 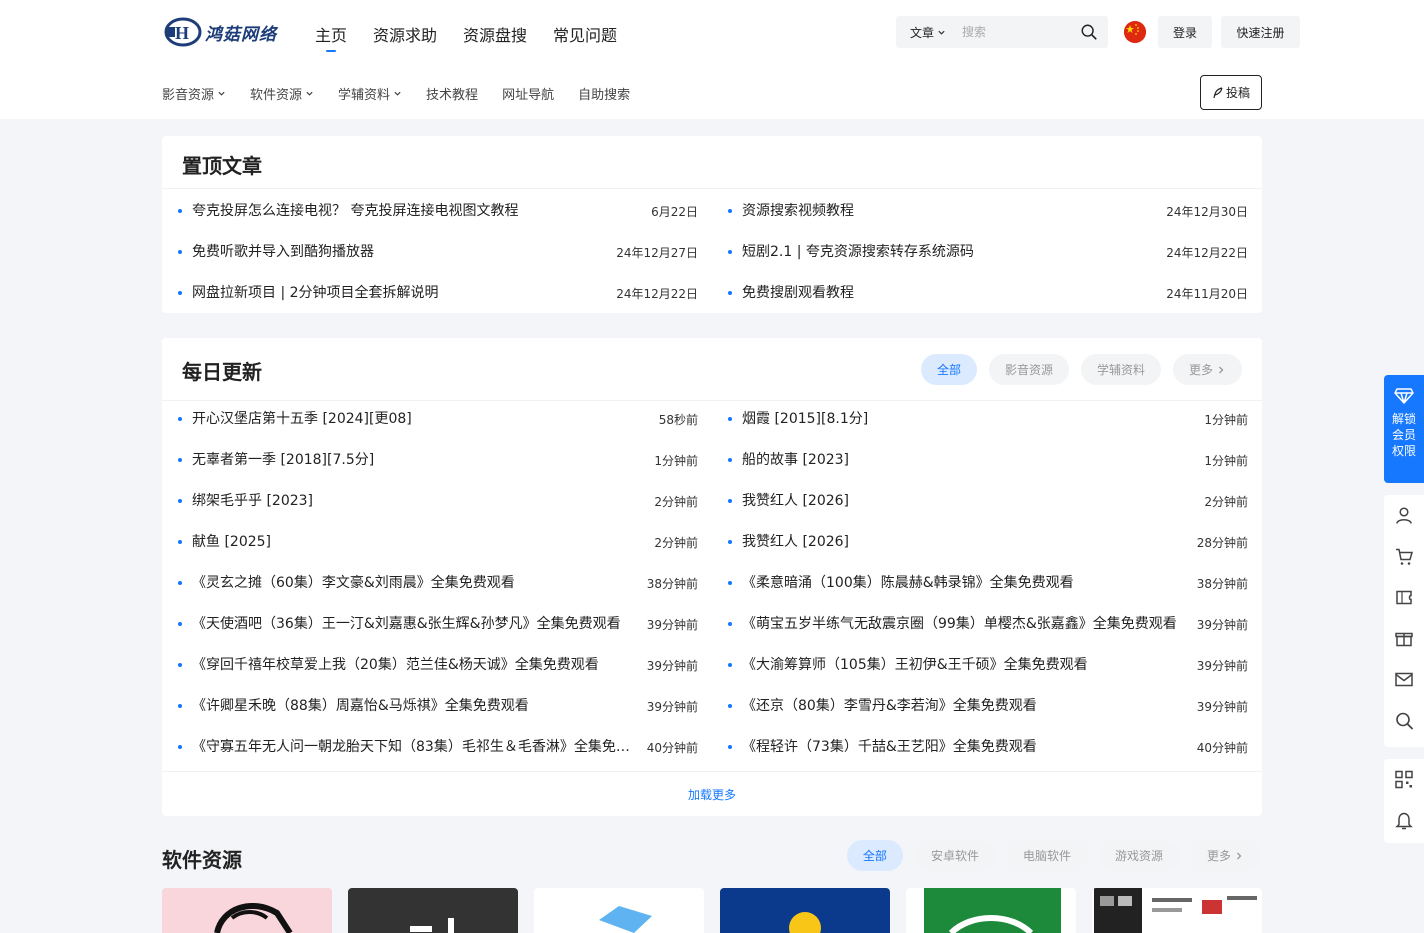 What do you see at coordinates (795, 459) in the screenshot?
I see `item-title: 船的故事 [2023]` at bounding box center [795, 459].